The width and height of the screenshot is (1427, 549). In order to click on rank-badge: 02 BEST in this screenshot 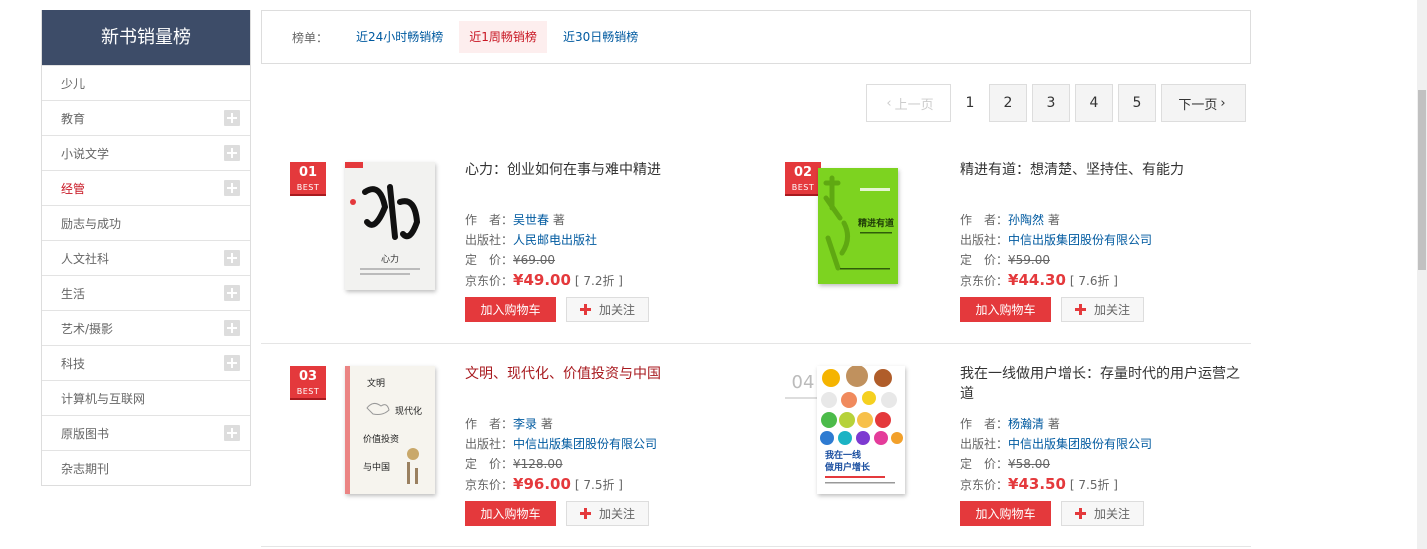, I will do `click(803, 179)`.